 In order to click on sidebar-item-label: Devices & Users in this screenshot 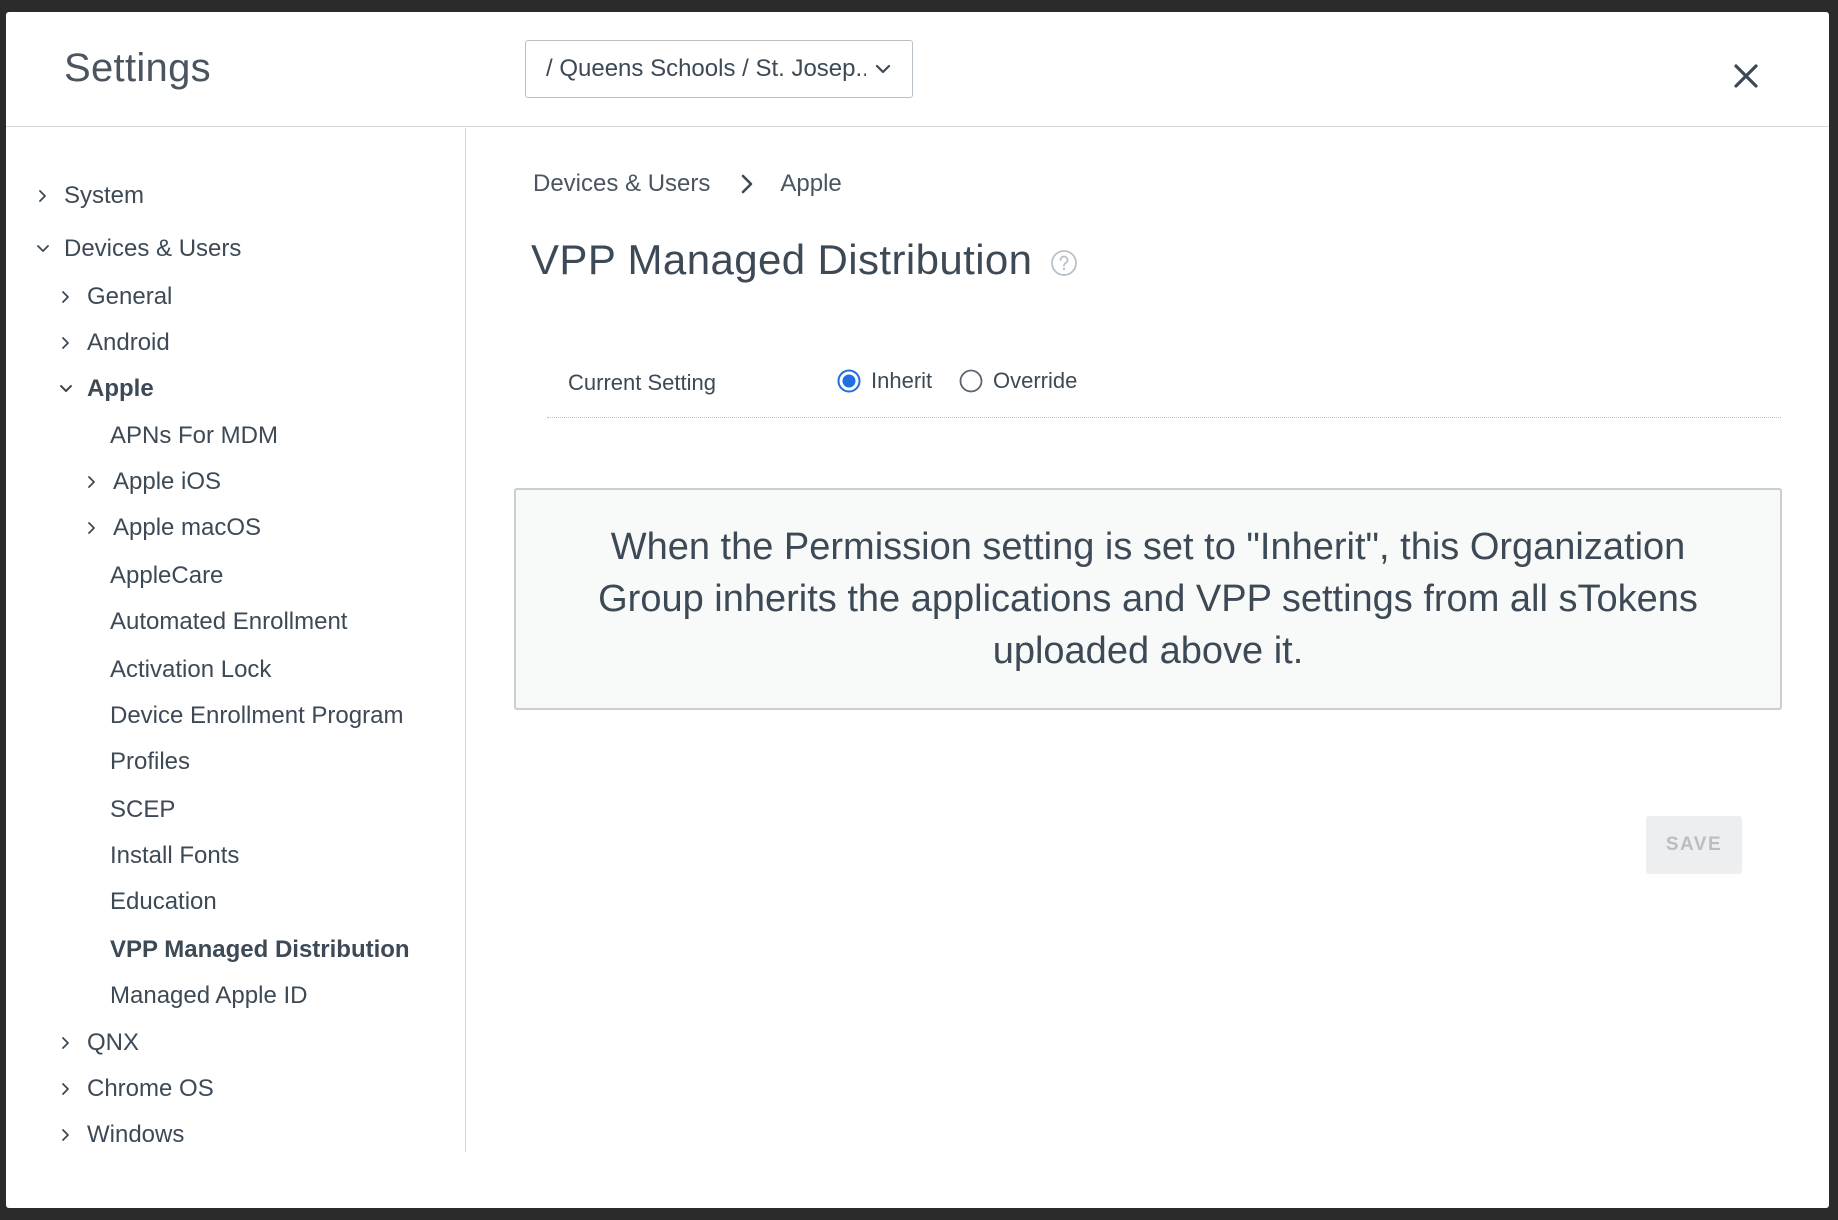, I will do `click(153, 248)`.